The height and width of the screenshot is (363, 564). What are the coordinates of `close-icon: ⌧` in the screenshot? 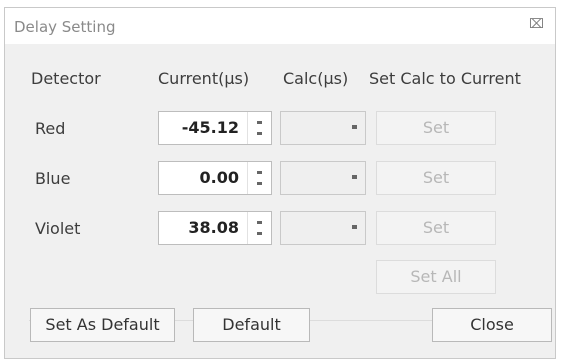 It's located at (536, 25).